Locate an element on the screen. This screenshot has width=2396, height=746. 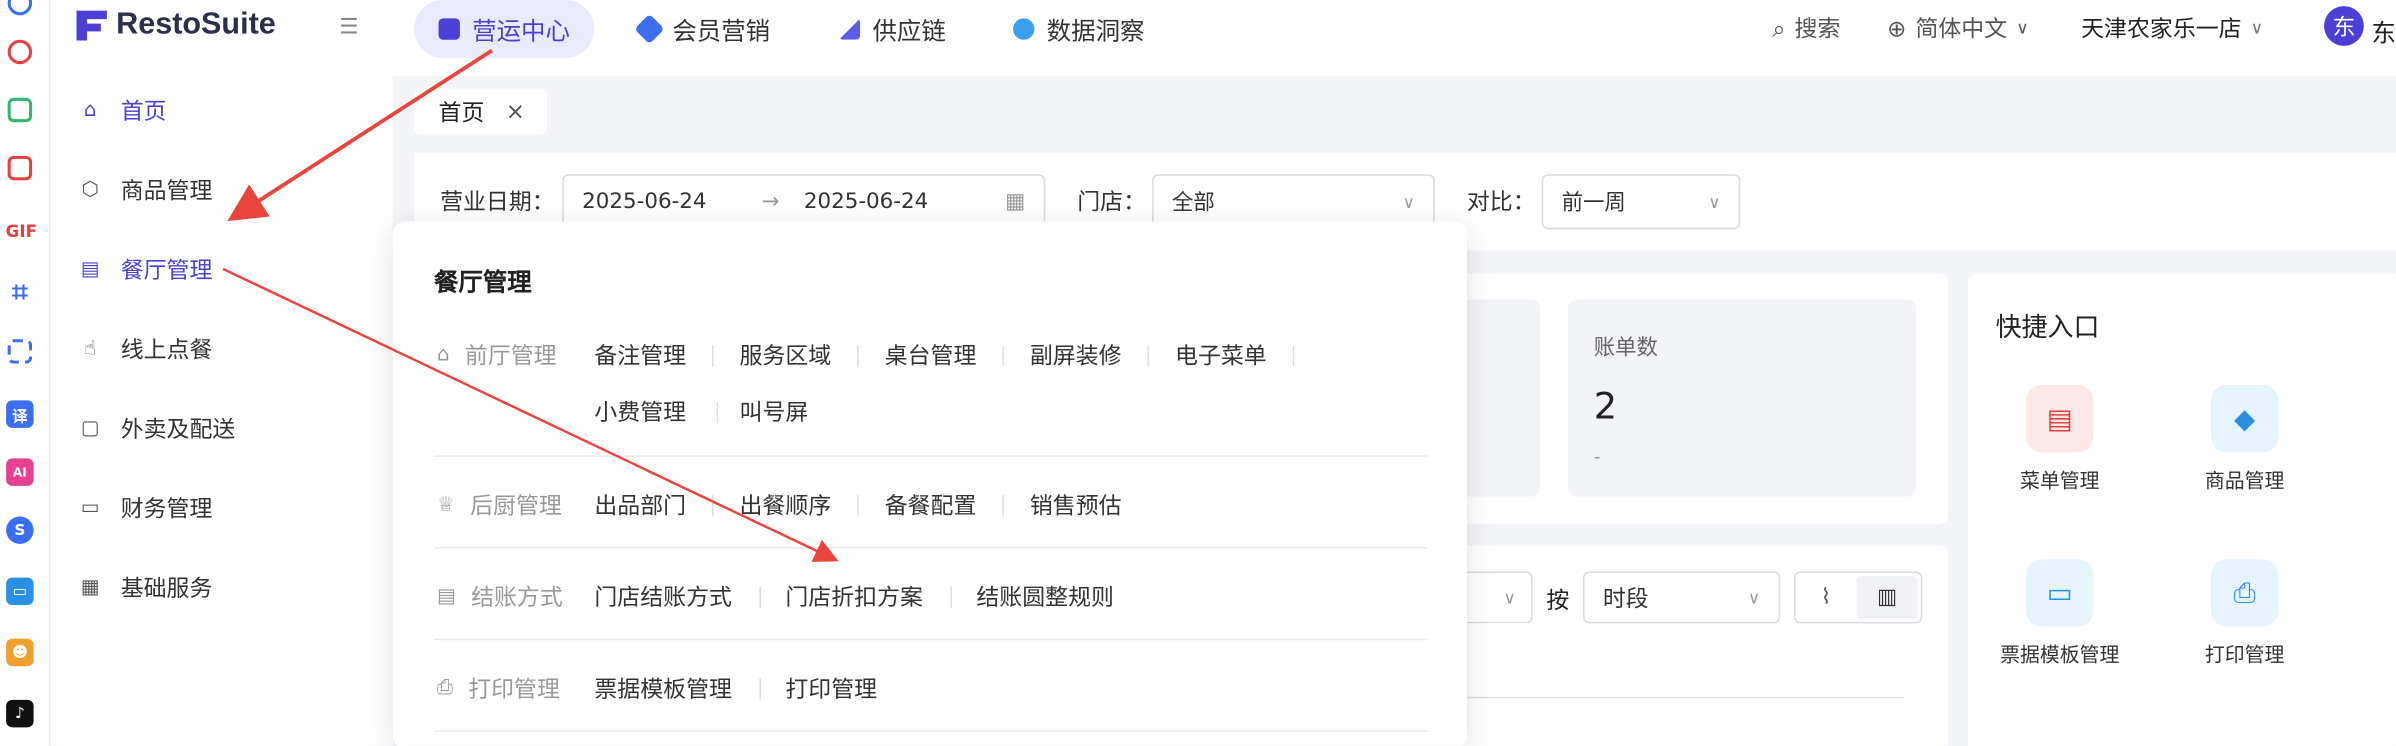
menu-link: 出品部门 is located at coordinates (640, 505).